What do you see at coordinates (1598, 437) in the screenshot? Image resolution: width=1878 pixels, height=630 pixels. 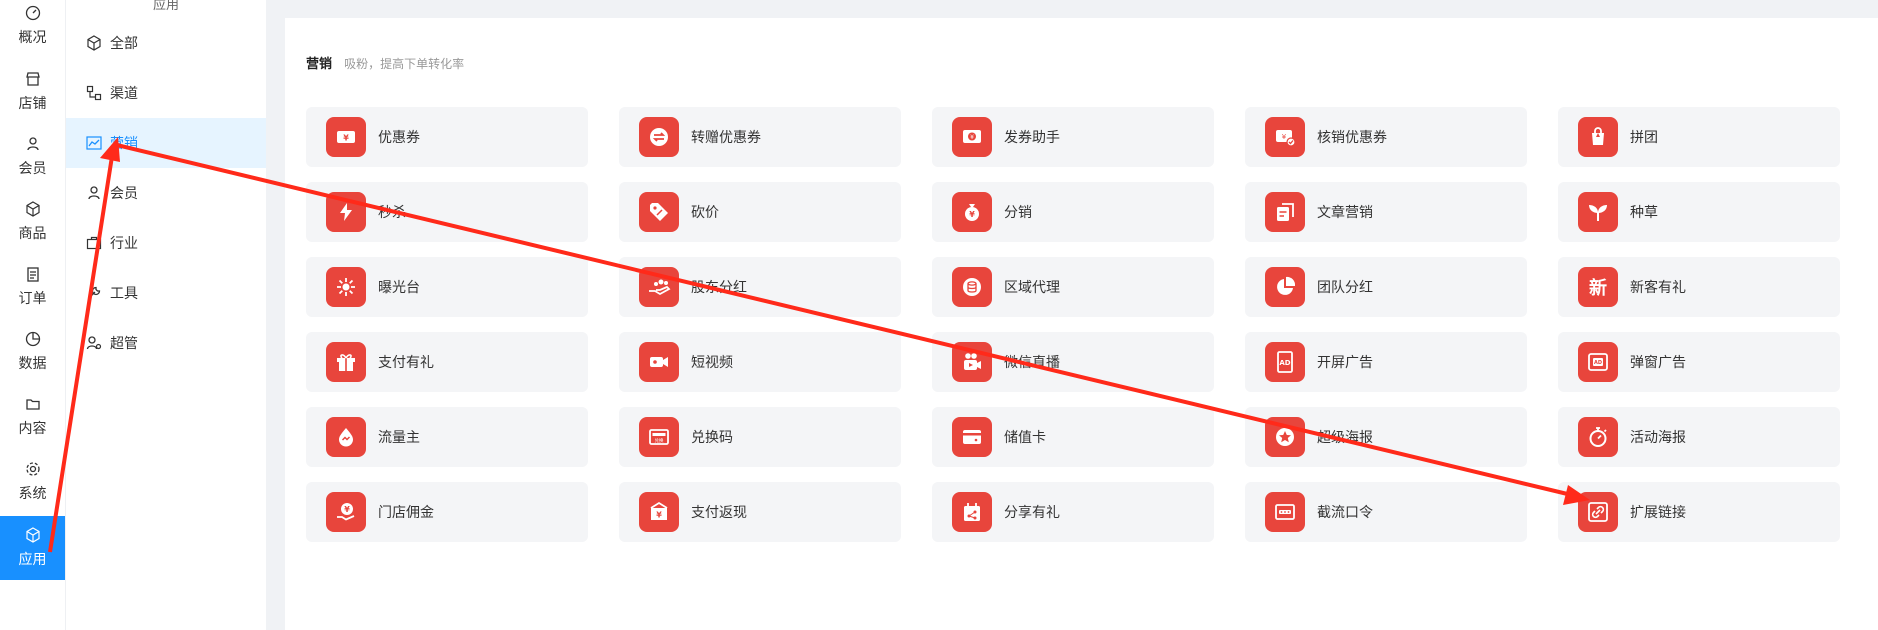 I see `stopwatch-icon` at bounding box center [1598, 437].